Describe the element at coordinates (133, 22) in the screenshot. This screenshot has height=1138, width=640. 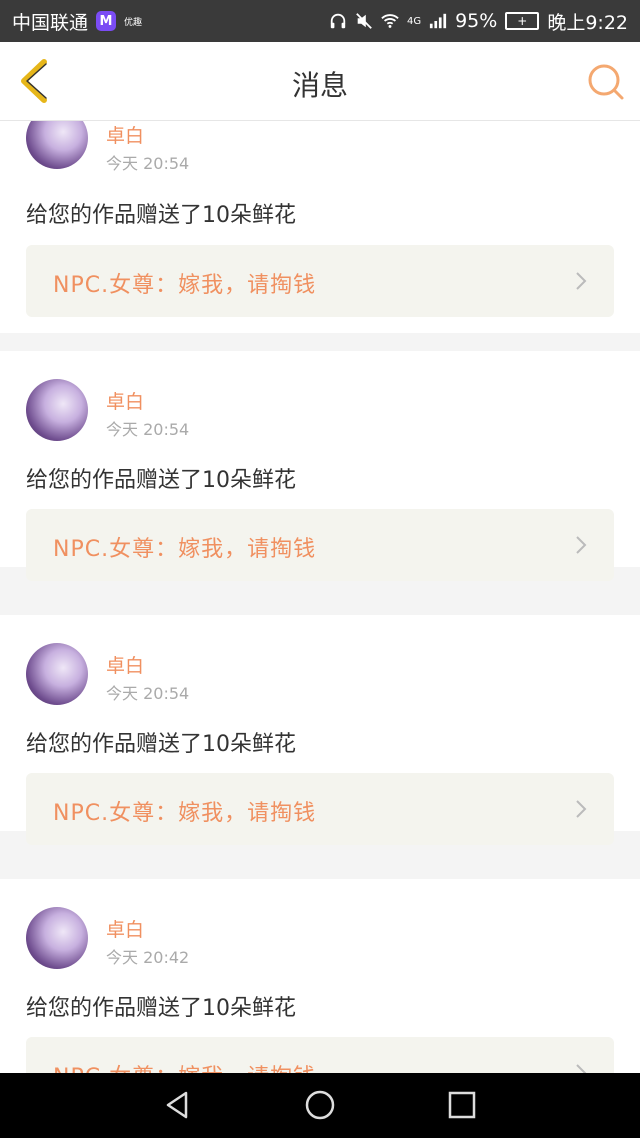
I see `notification-label: 优趣` at that location.